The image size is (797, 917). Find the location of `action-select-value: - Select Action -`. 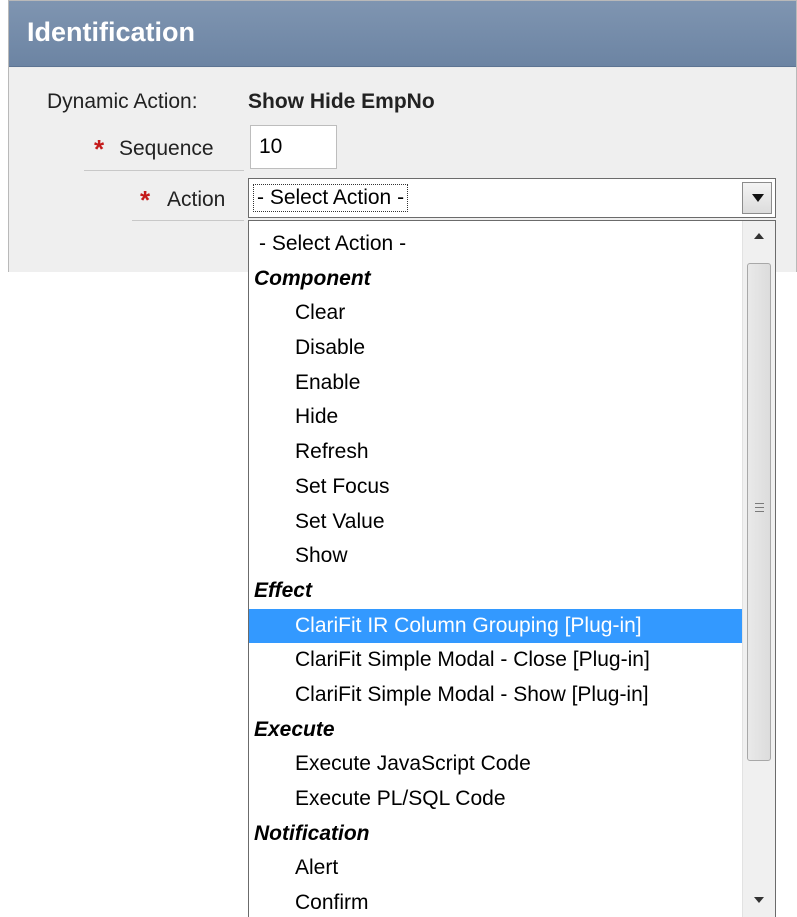

action-select-value: - Select Action - is located at coordinates (330, 198).